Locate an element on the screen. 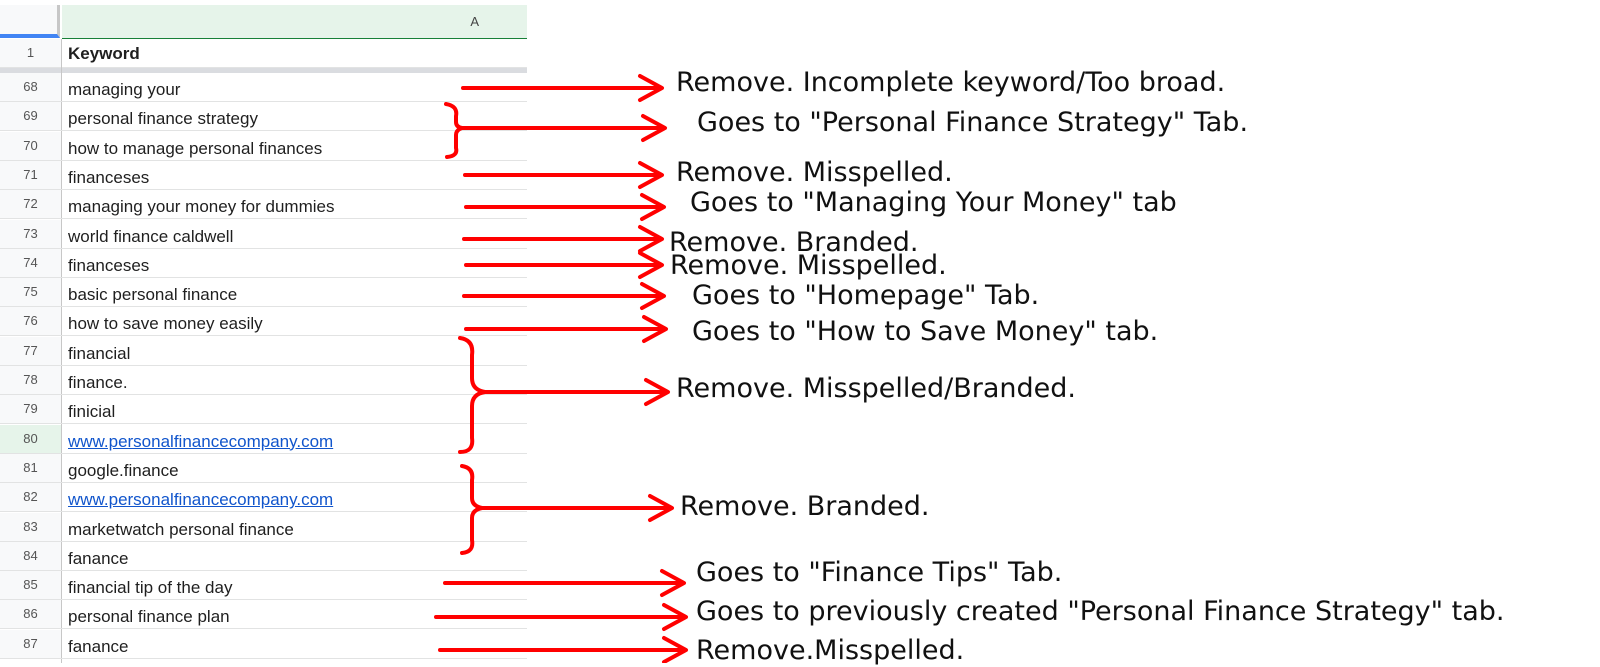 The height and width of the screenshot is (667, 1600). annotation-label: Goes to "Homepage" Tab. is located at coordinates (866, 295).